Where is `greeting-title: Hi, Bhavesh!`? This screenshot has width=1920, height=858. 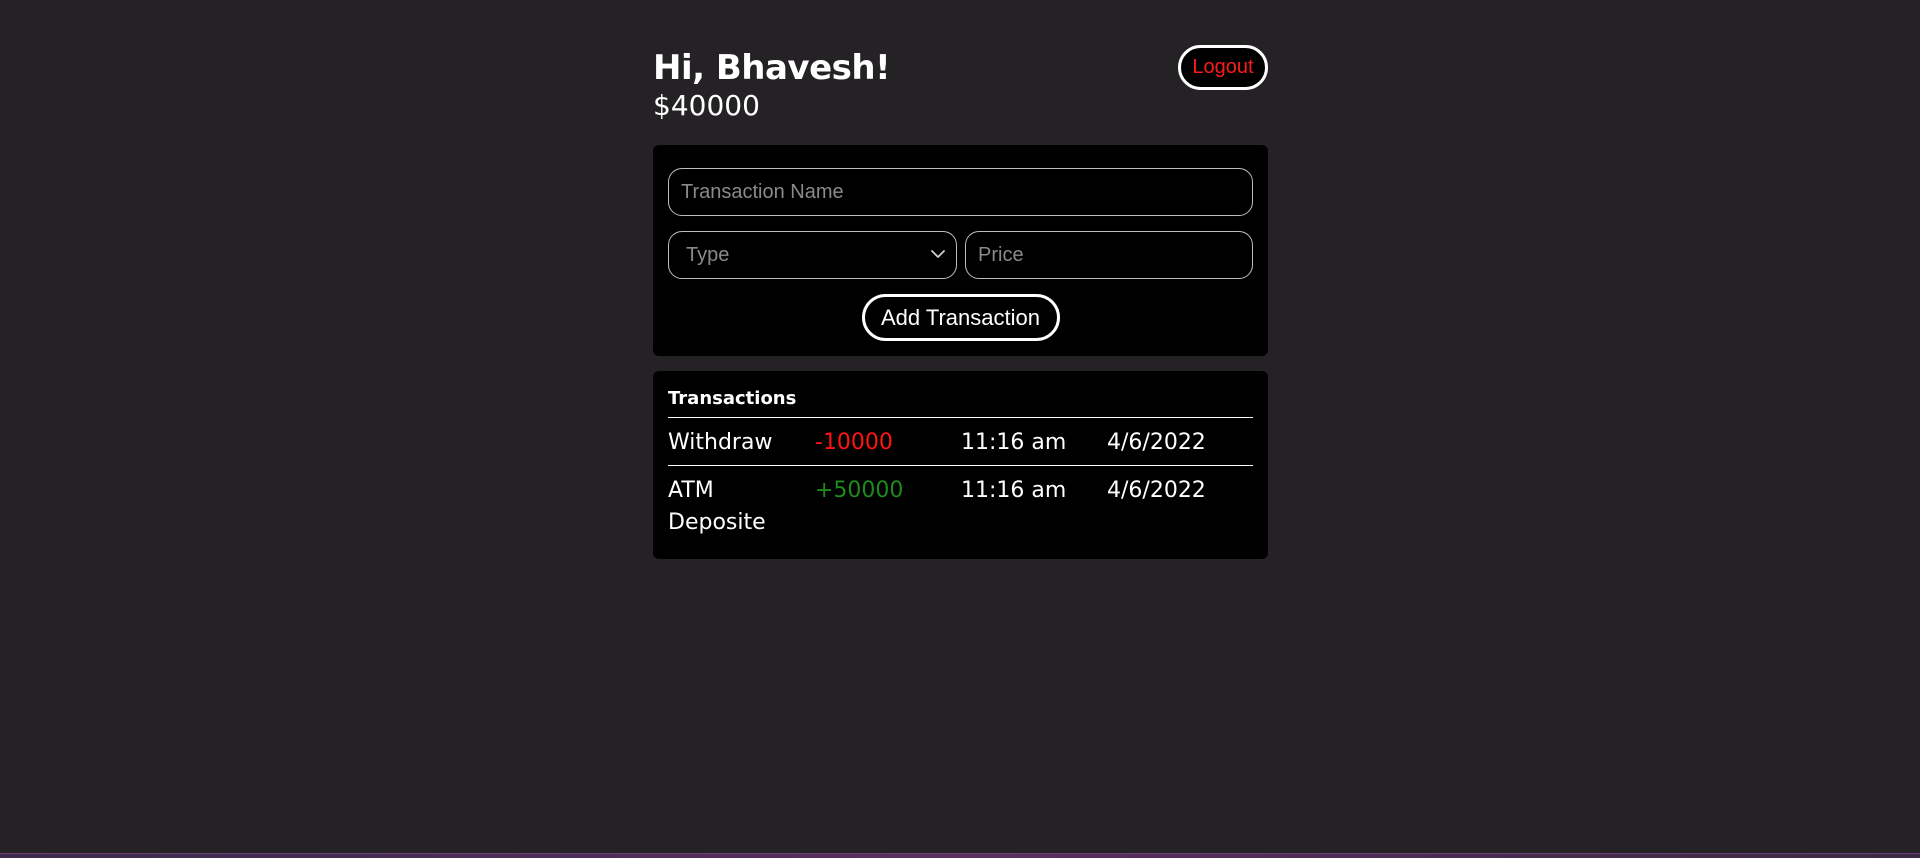 greeting-title: Hi, Bhavesh! is located at coordinates (772, 68).